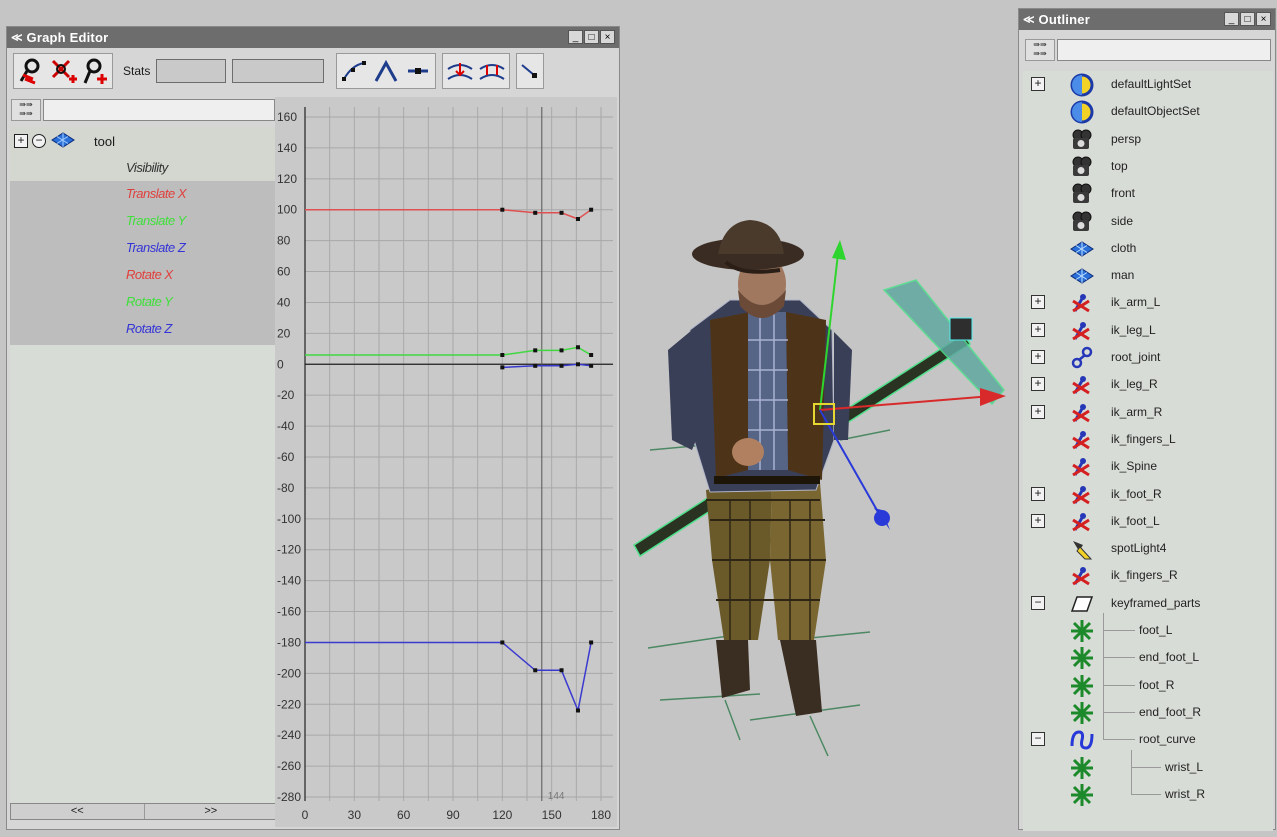 This screenshot has width=1277, height=837. Describe the element at coordinates (1148, 384) in the screenshot. I see `outliner-item-ik-leg-r: + ik_leg_R` at that location.